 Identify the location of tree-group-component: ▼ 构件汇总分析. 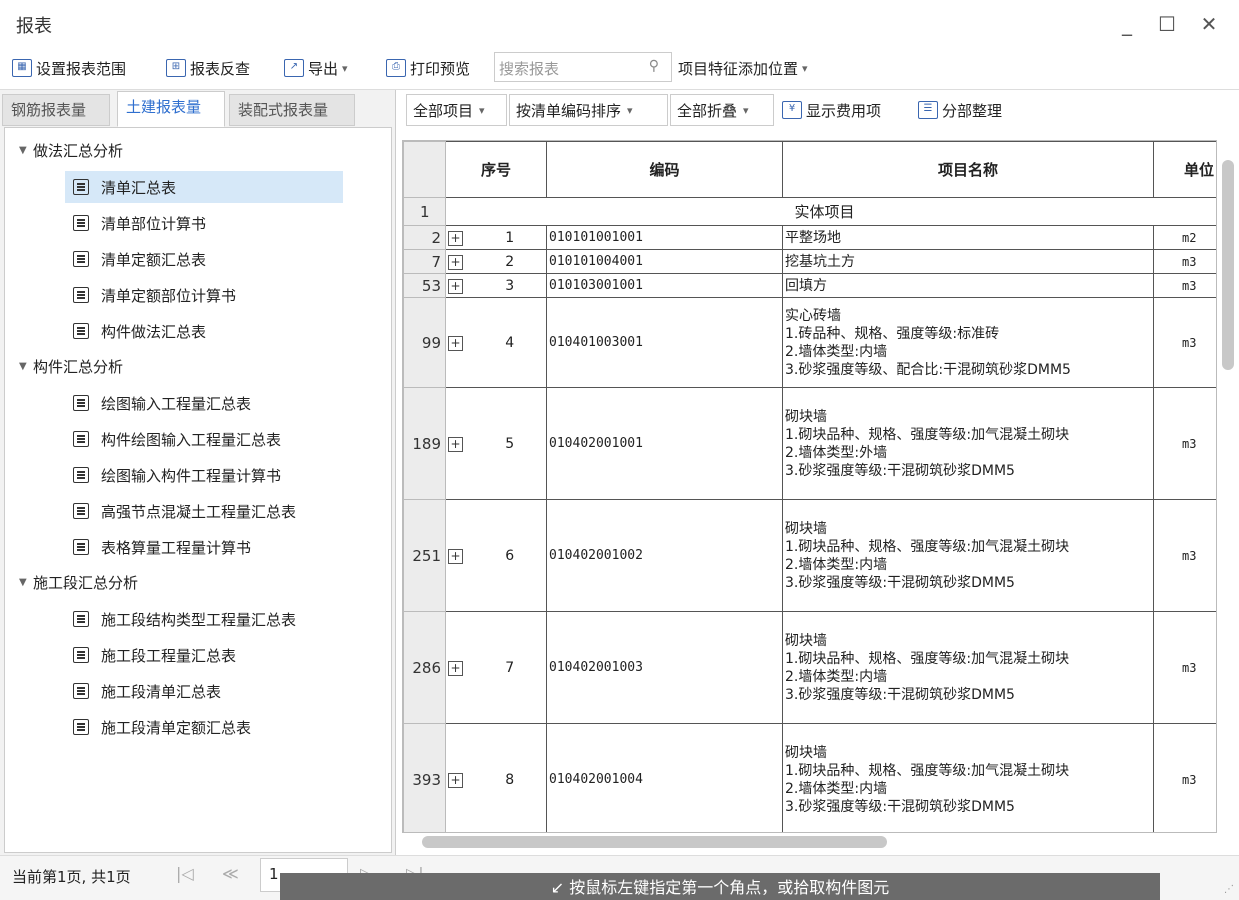
(71, 366).